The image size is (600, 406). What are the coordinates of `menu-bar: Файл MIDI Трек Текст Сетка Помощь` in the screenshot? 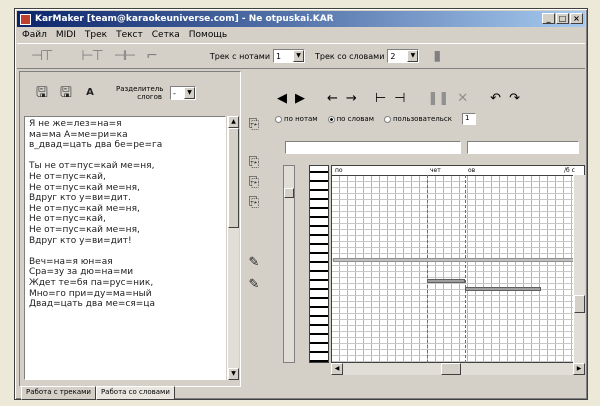 It's located at (301, 35).